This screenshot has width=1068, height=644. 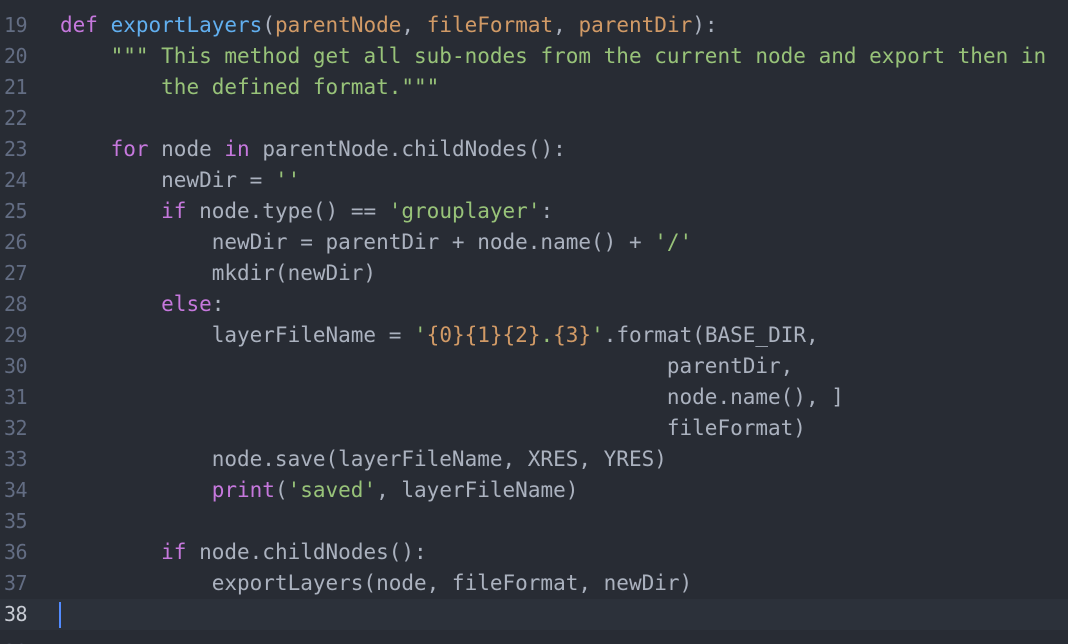 I want to click on code-token: for, so click(x=129, y=149).